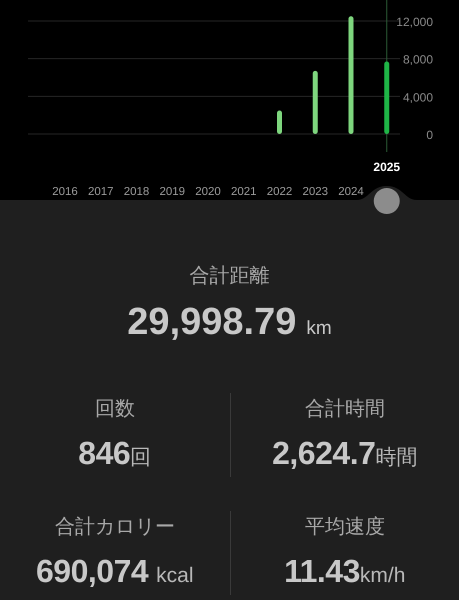 The image size is (459, 600). What do you see at coordinates (383, 576) in the screenshot?
I see `unit-label: km/h` at bounding box center [383, 576].